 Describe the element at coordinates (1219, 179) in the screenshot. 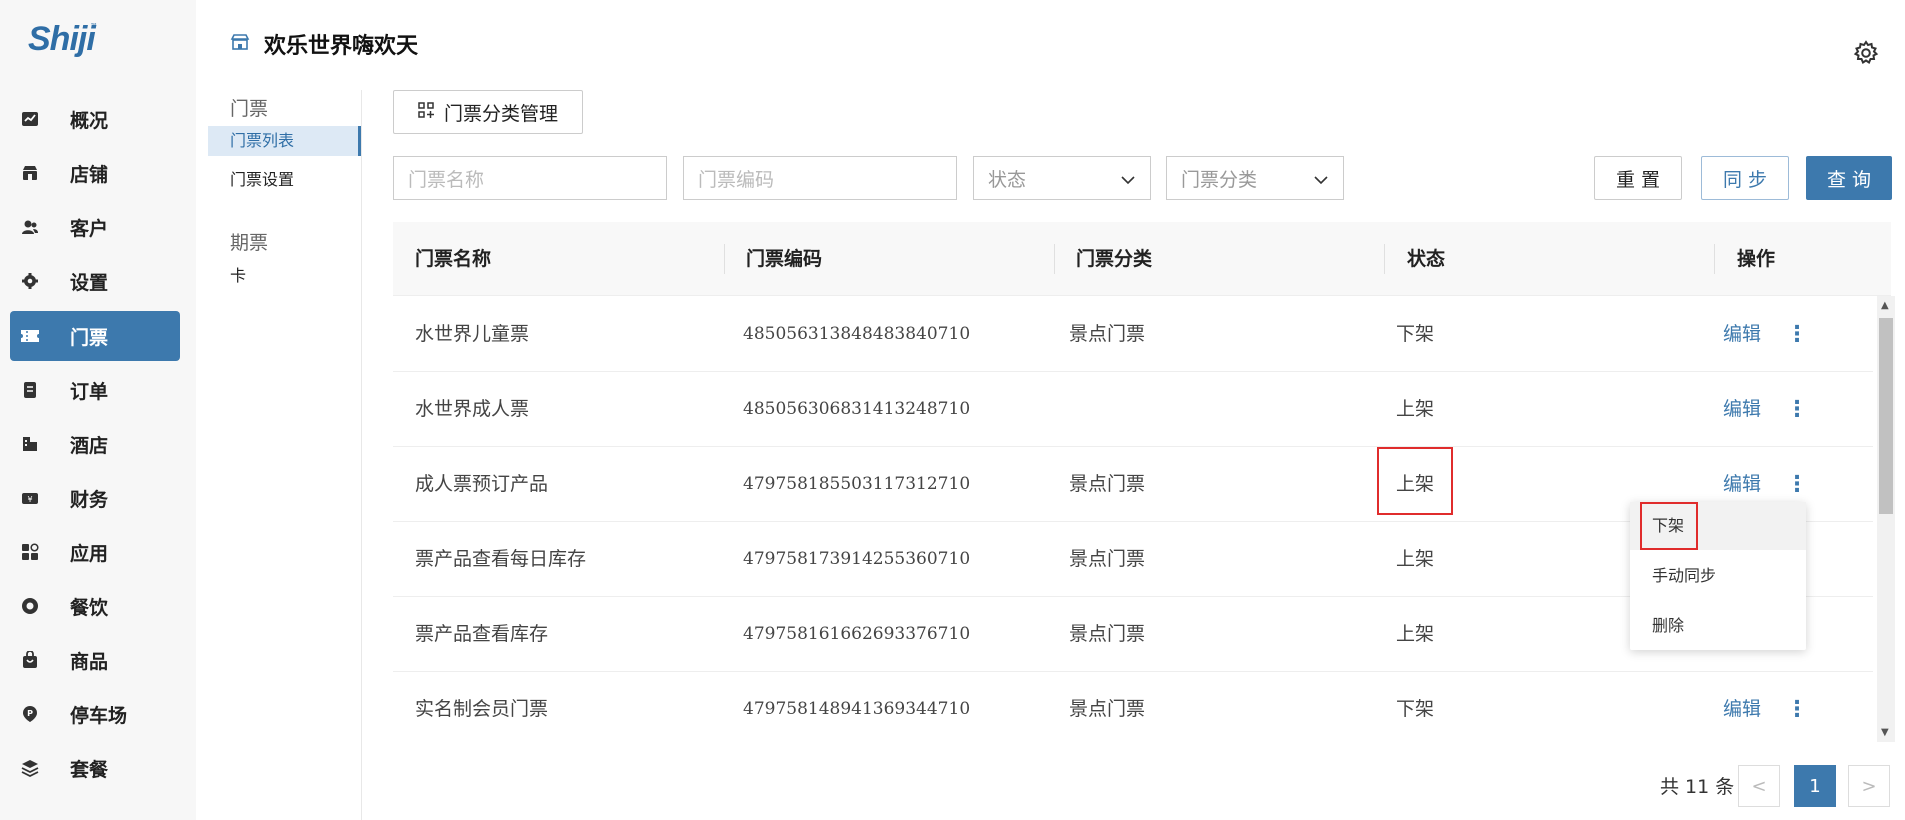

I see `category-select-value: 门票分类` at that location.